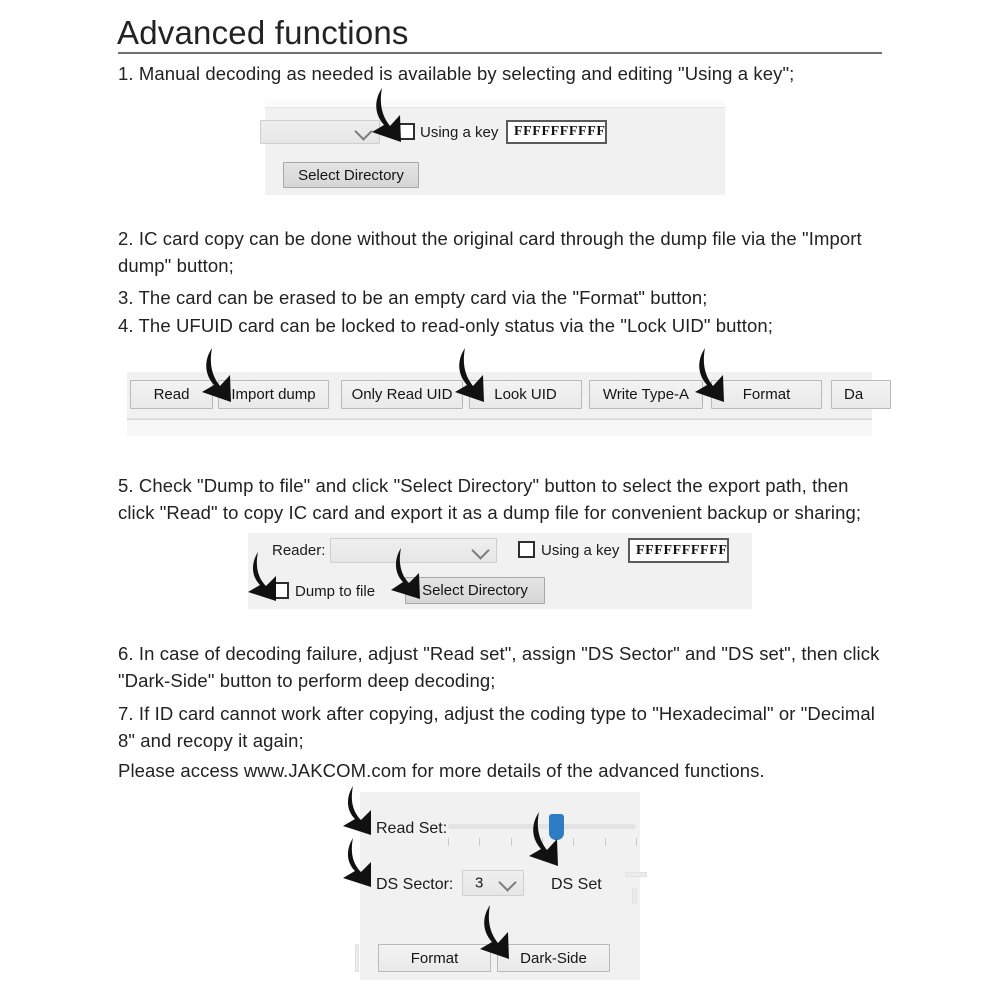 The image size is (1000, 1000). I want to click on toolbar-button-read: Read, so click(171, 394).